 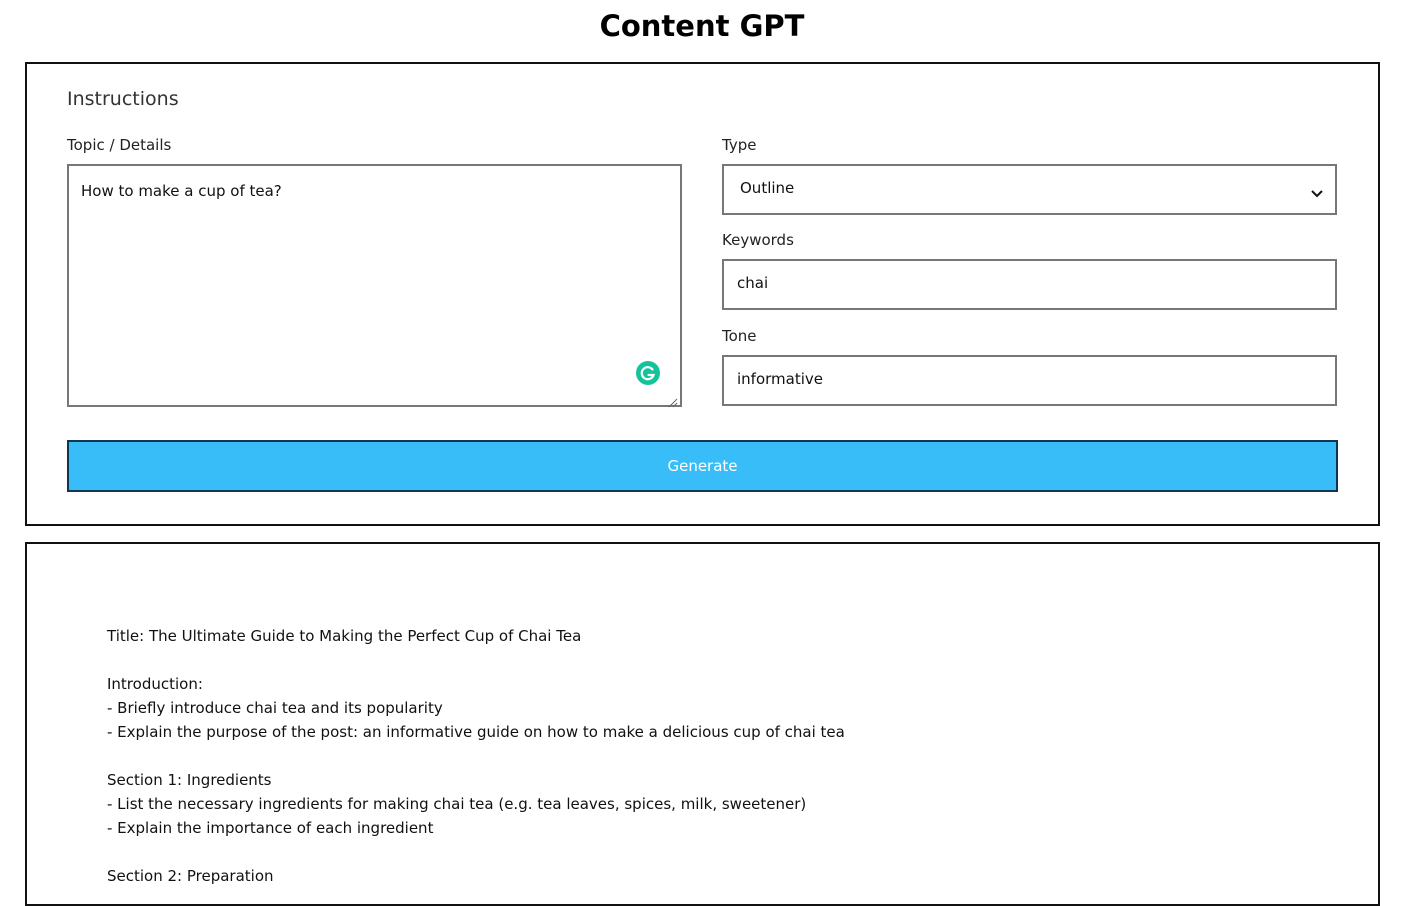 I want to click on topic-textarea: How to make a cup of tea?, so click(x=374, y=286).